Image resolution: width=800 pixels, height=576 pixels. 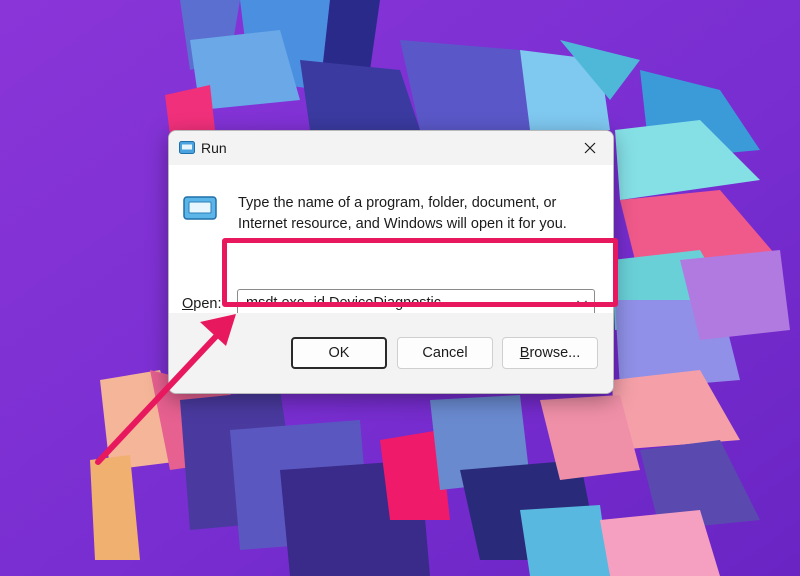 I want to click on cancel-button: Cancel, so click(x=445, y=353).